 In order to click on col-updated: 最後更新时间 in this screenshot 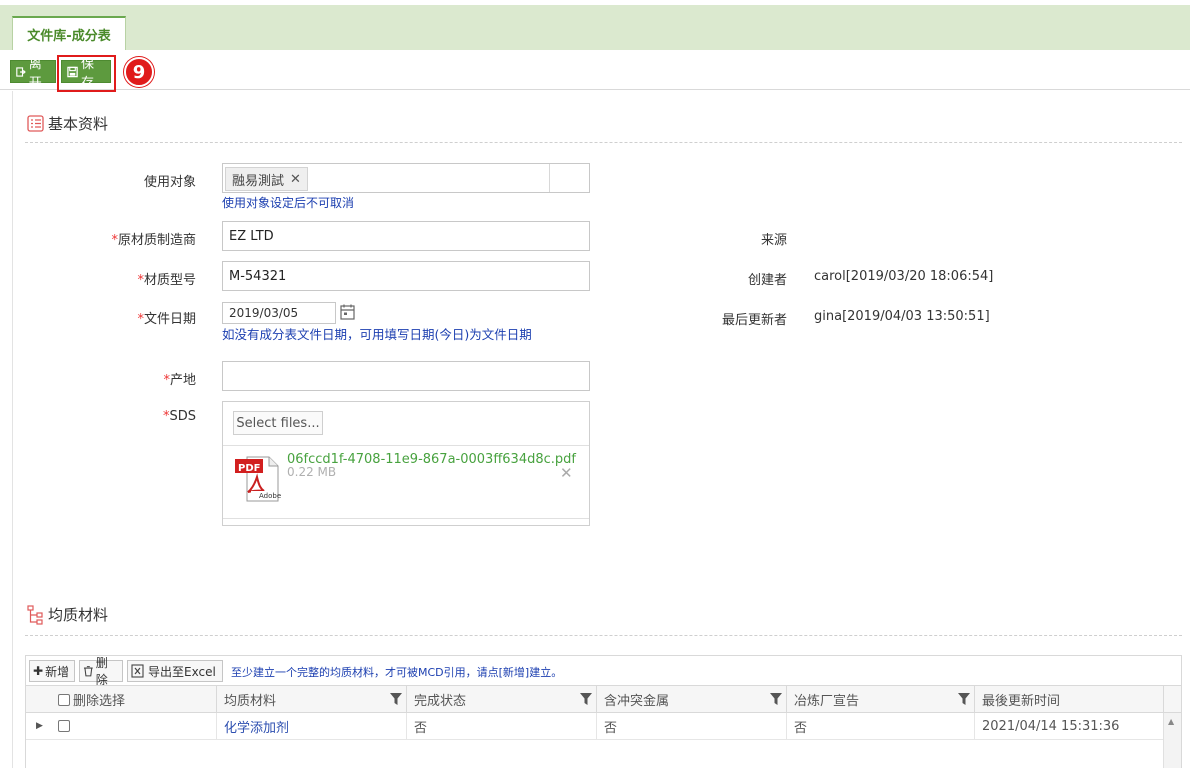, I will do `click(1068, 699)`.